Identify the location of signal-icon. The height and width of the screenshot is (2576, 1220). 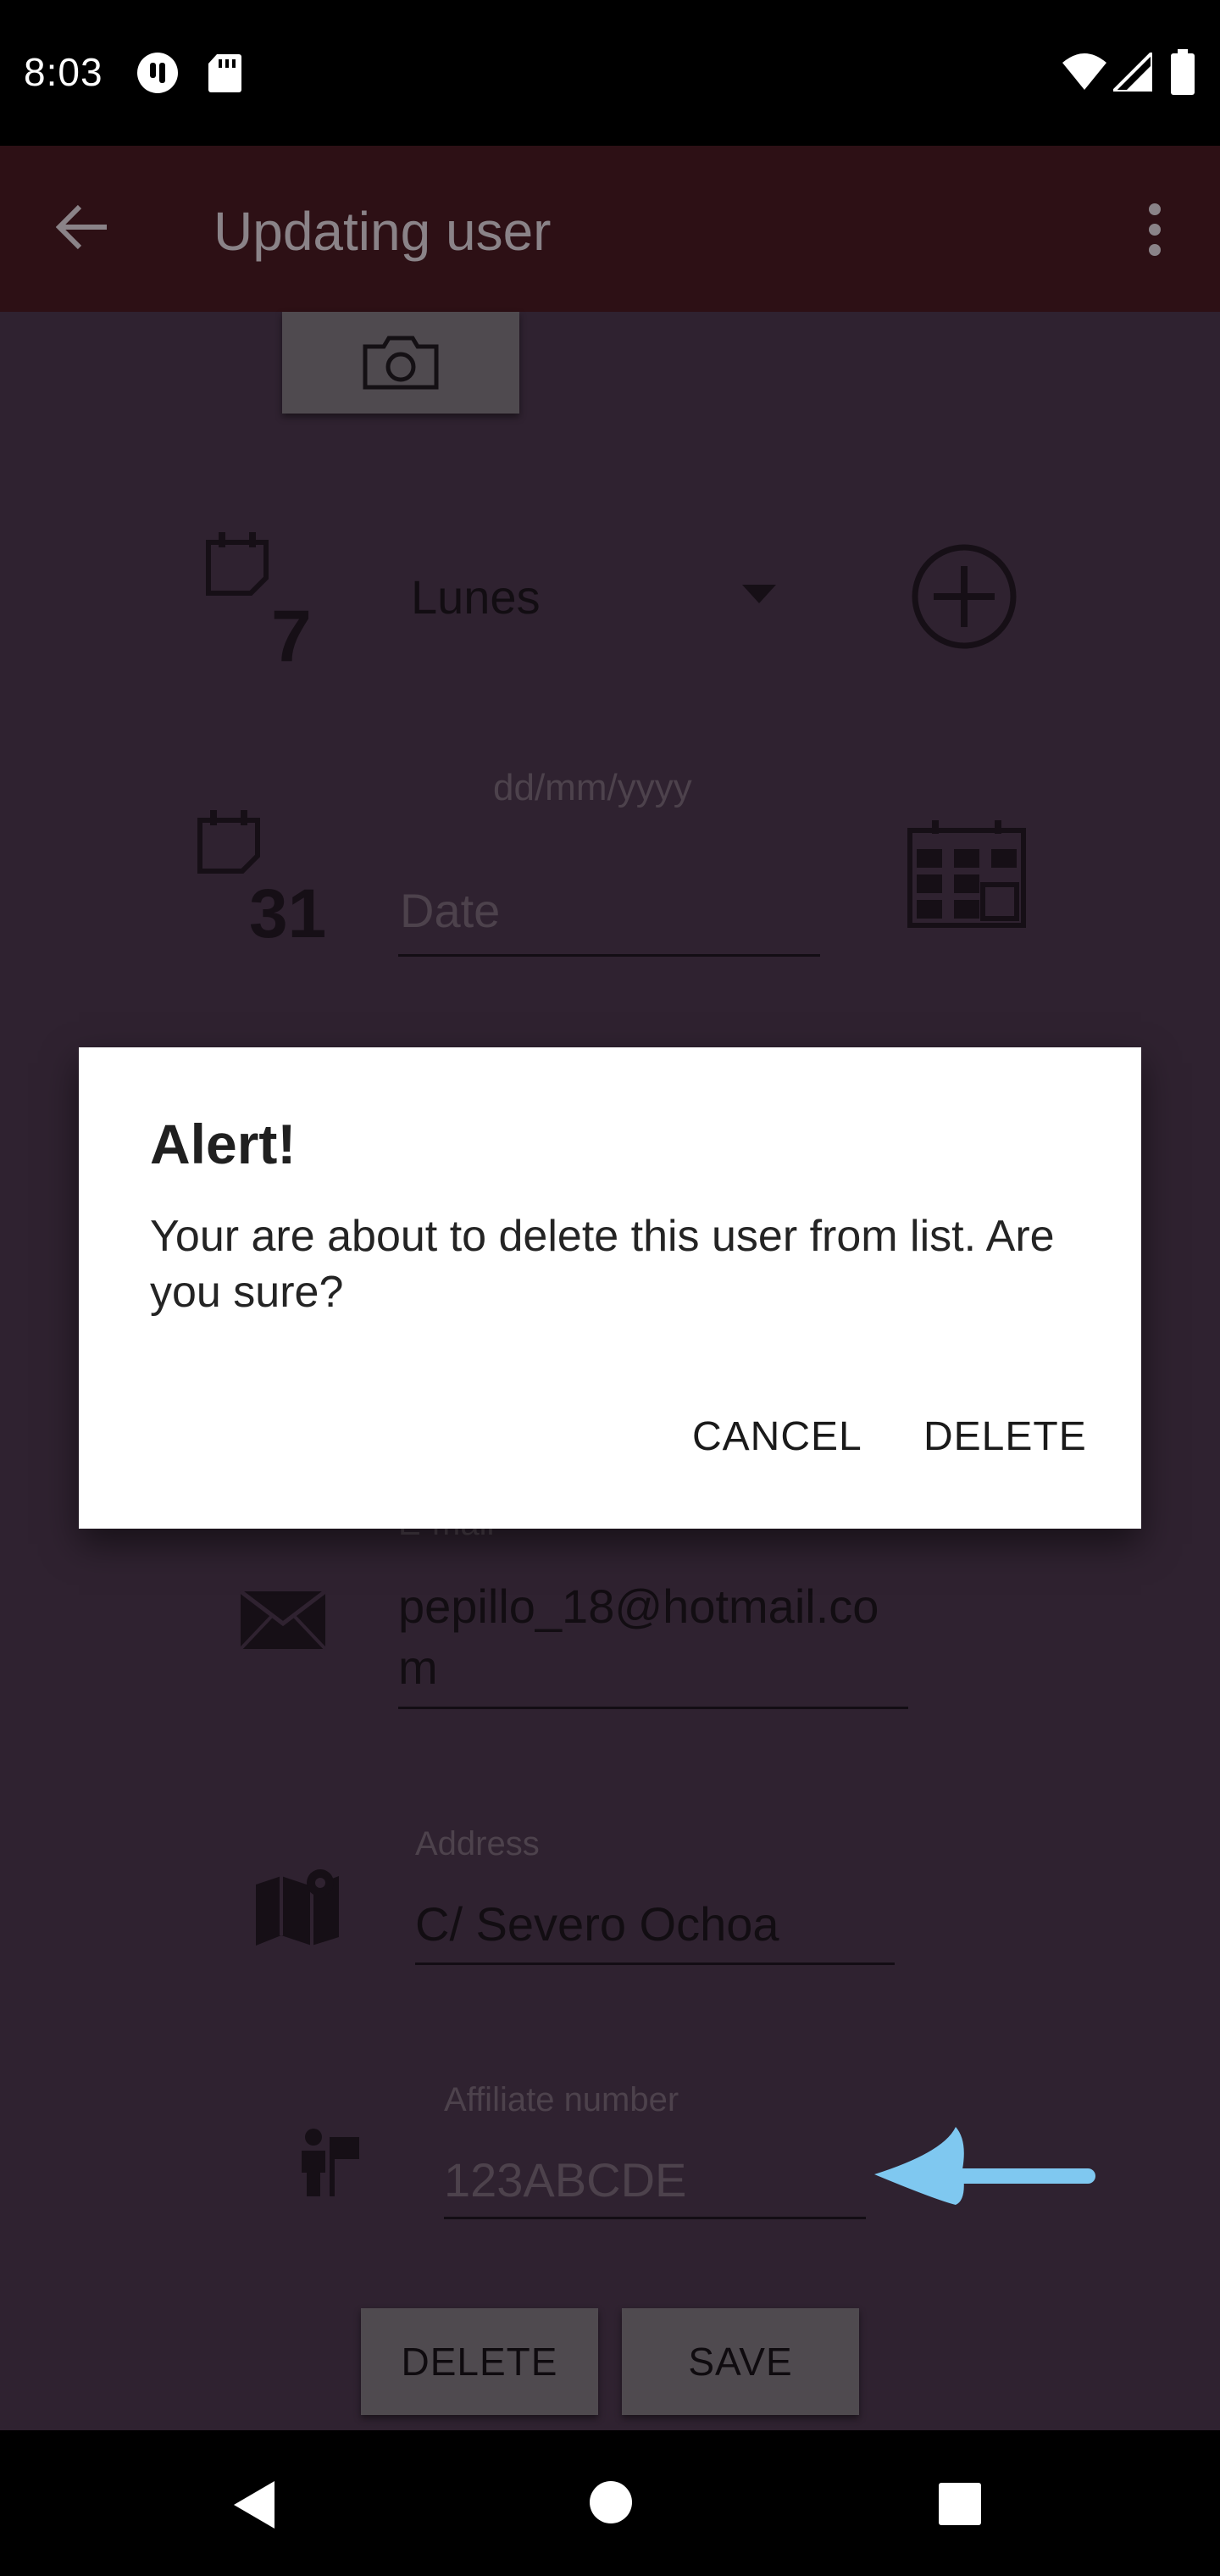
(1132, 72).